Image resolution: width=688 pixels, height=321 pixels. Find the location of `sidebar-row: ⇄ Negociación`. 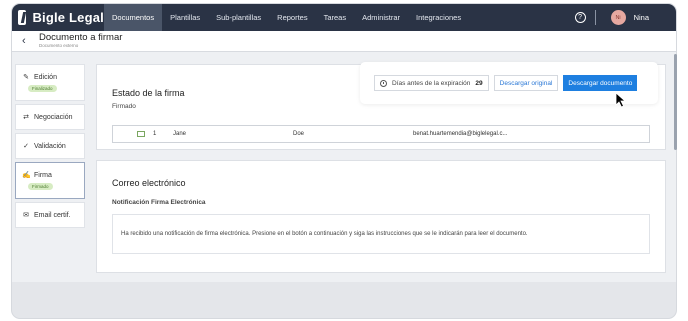

sidebar-row: ⇄ Negociación is located at coordinates (50, 117).